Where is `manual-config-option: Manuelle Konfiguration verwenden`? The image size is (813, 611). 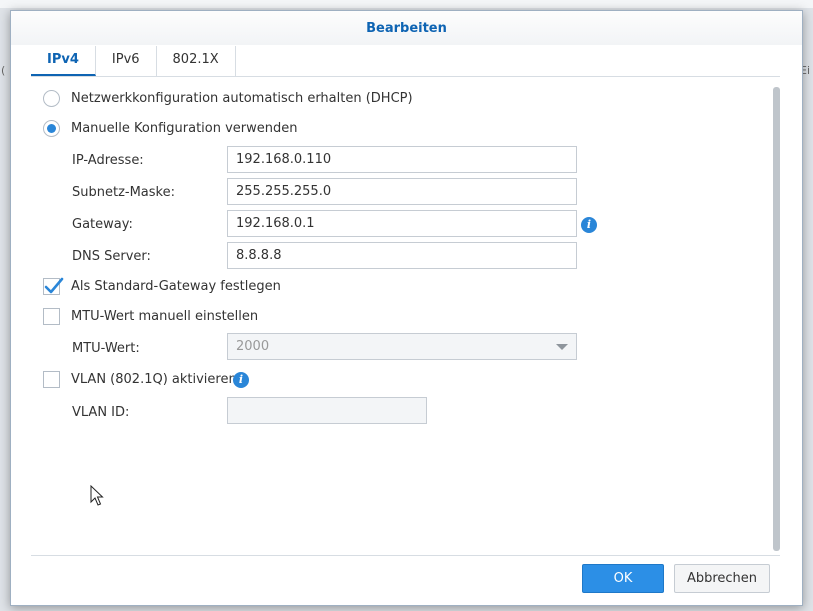
manual-config-option: Manuelle Konfiguration verwenden is located at coordinates (170, 128).